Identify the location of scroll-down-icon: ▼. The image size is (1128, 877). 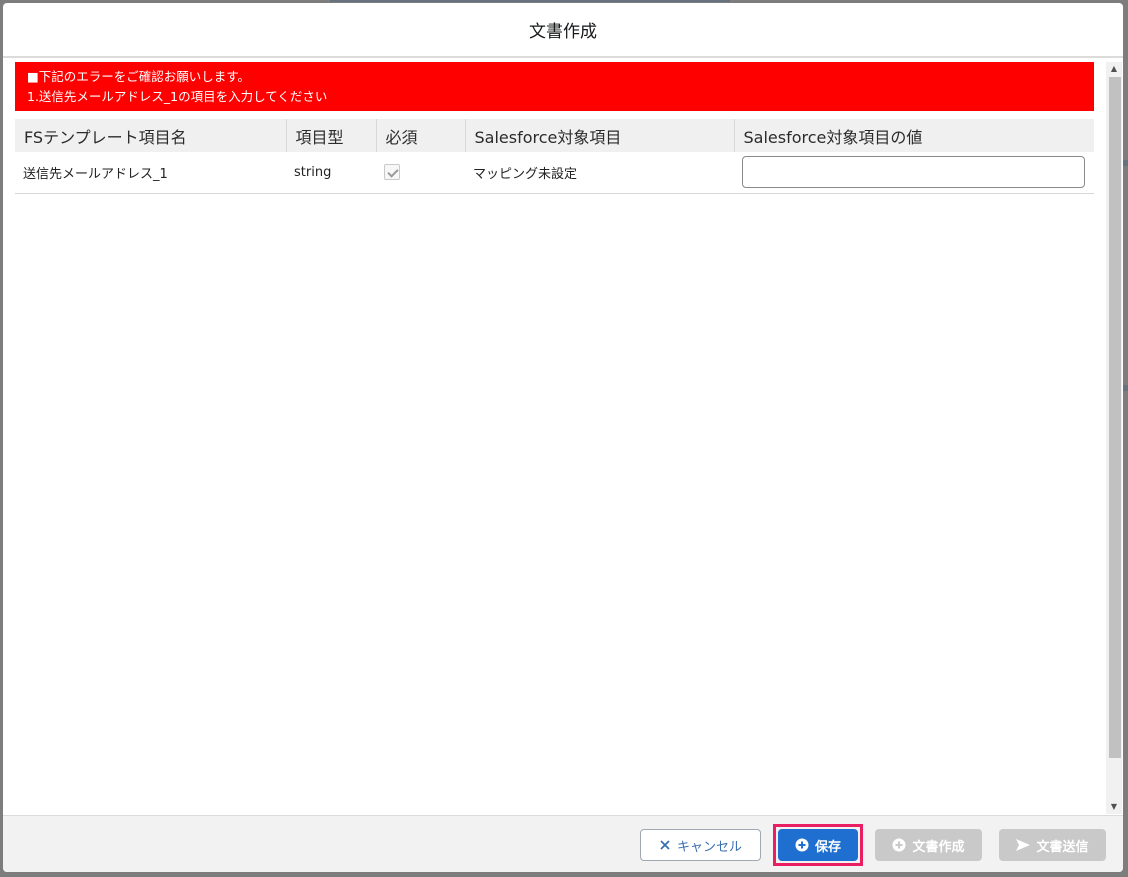
(1114, 807).